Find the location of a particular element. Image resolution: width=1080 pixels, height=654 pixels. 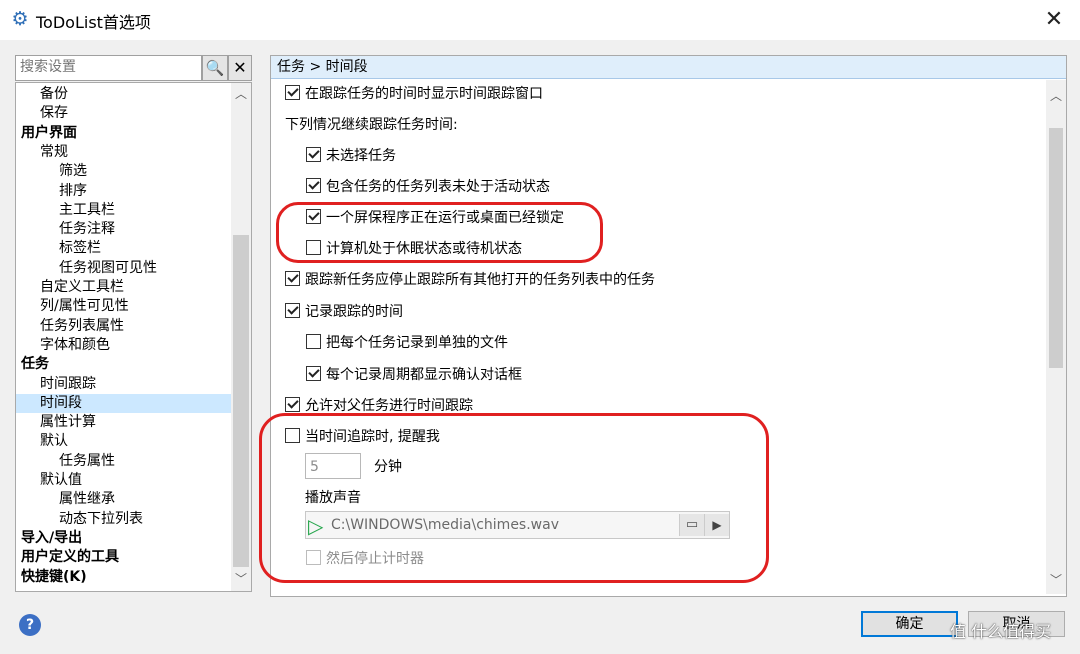

tree-item: 默认值 is located at coordinates (61, 480).